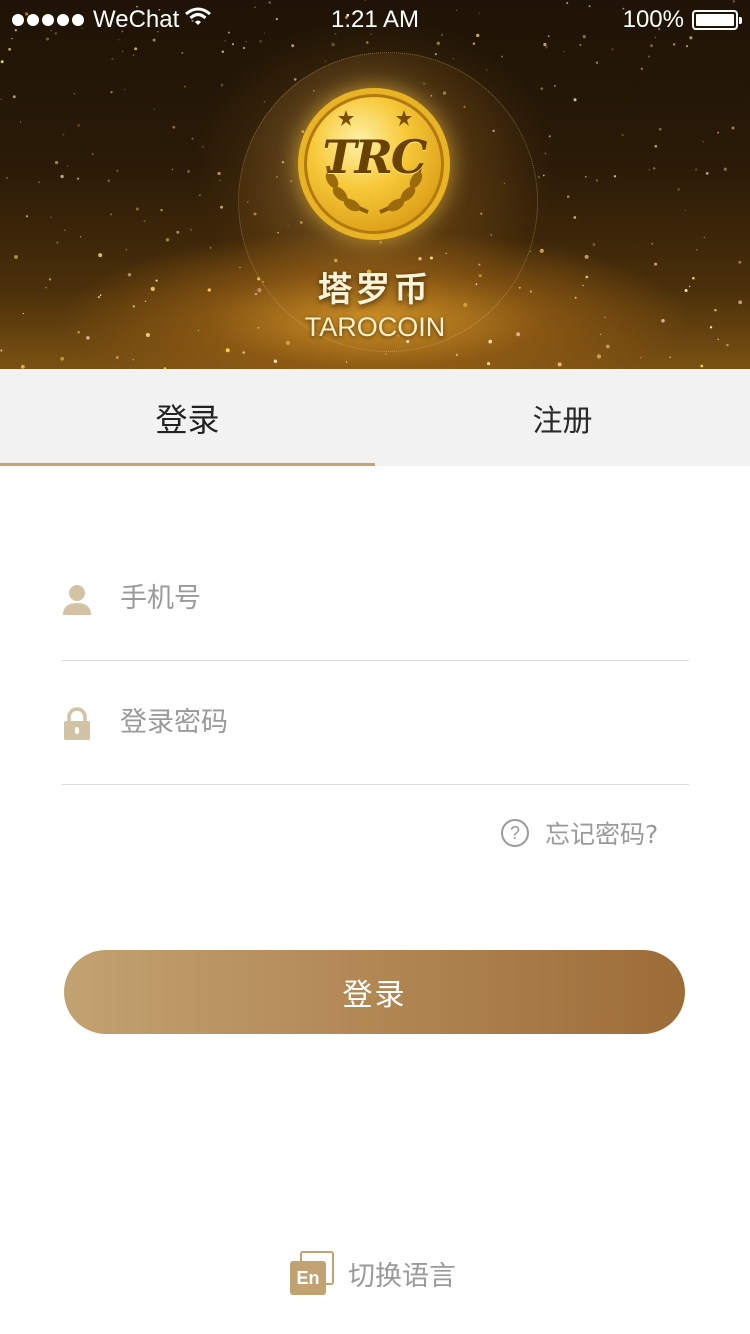 Image resolution: width=750 pixels, height=1334 pixels. I want to click on switch-language-label: 切换语言, so click(402, 1276).